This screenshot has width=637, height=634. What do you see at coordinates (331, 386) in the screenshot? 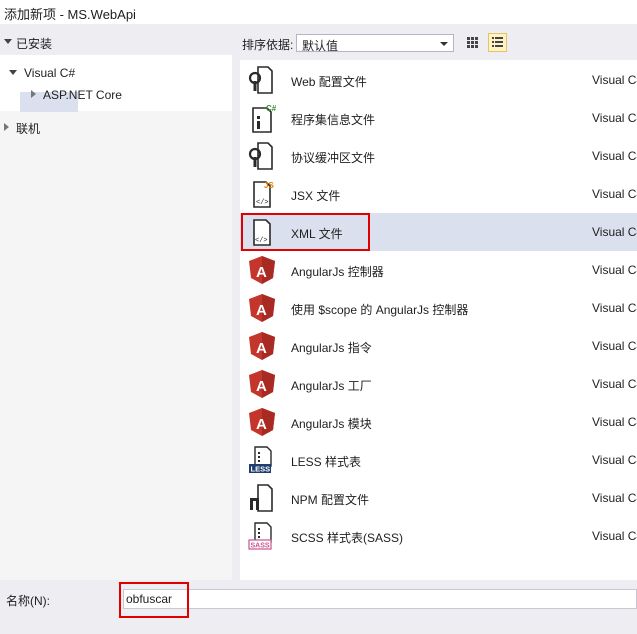
I see `template-name: AngularJs 工厂` at bounding box center [331, 386].